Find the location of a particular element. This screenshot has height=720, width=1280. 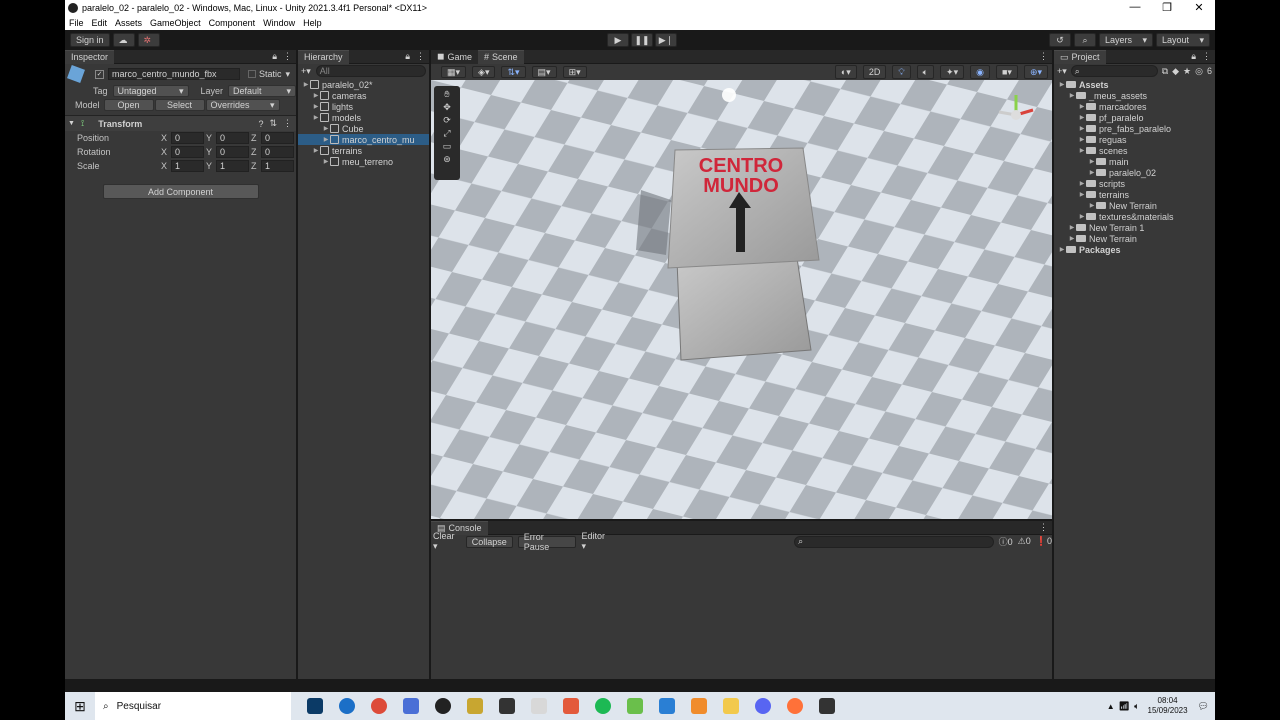

component-menu-icon: ⋮ is located at coordinates (287, 123).